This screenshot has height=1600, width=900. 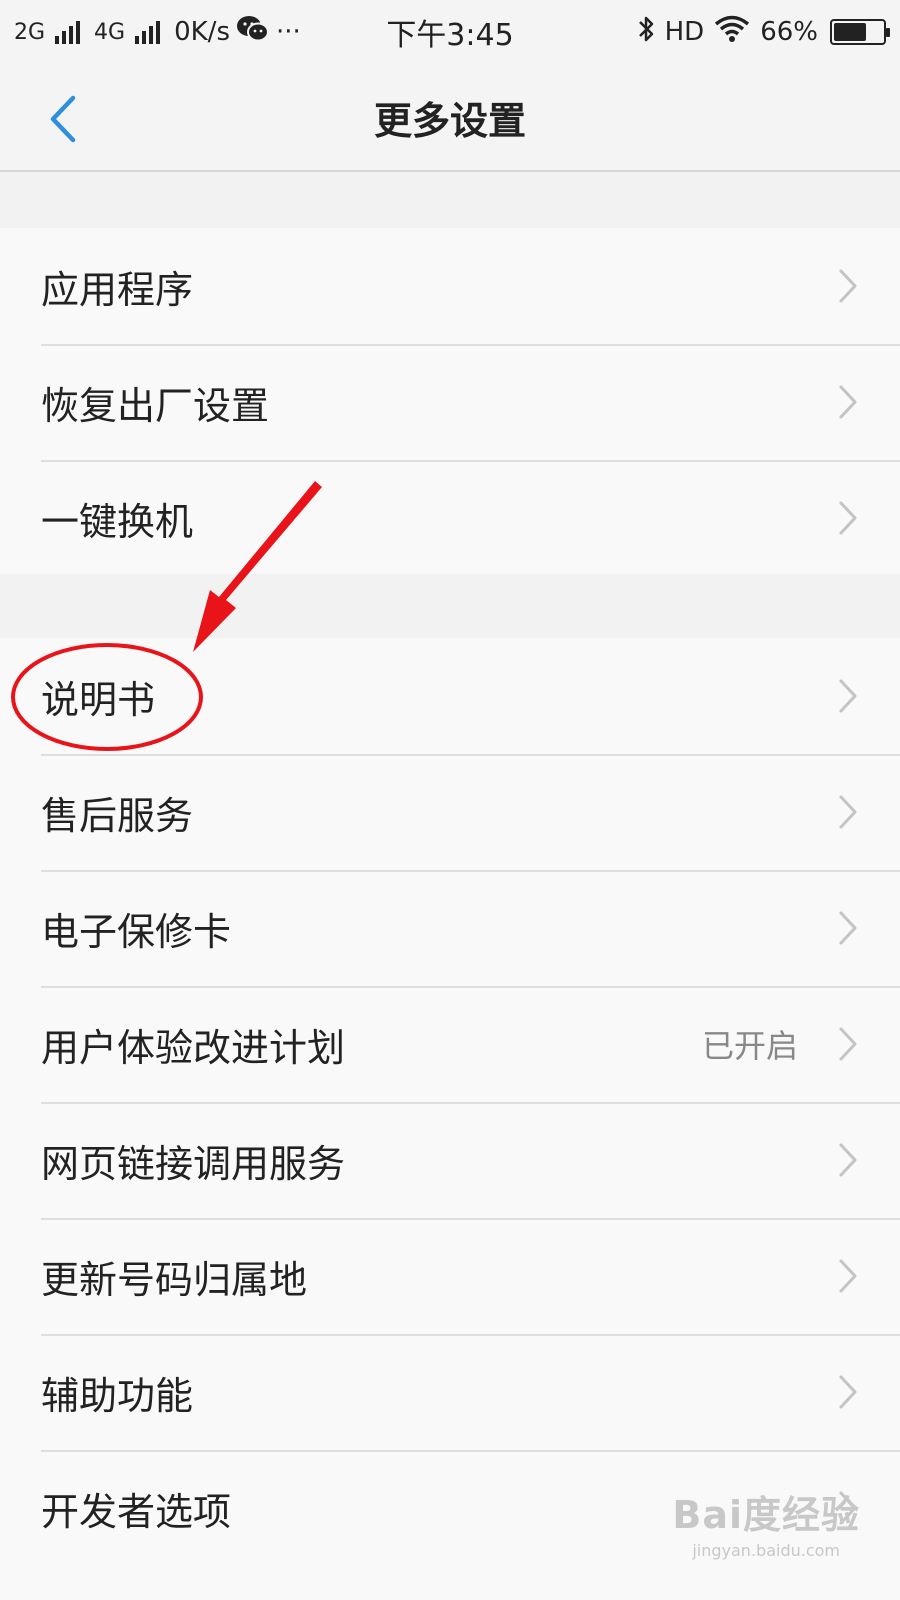 What do you see at coordinates (646, 32) in the screenshot?
I see `bluetooth-icon` at bounding box center [646, 32].